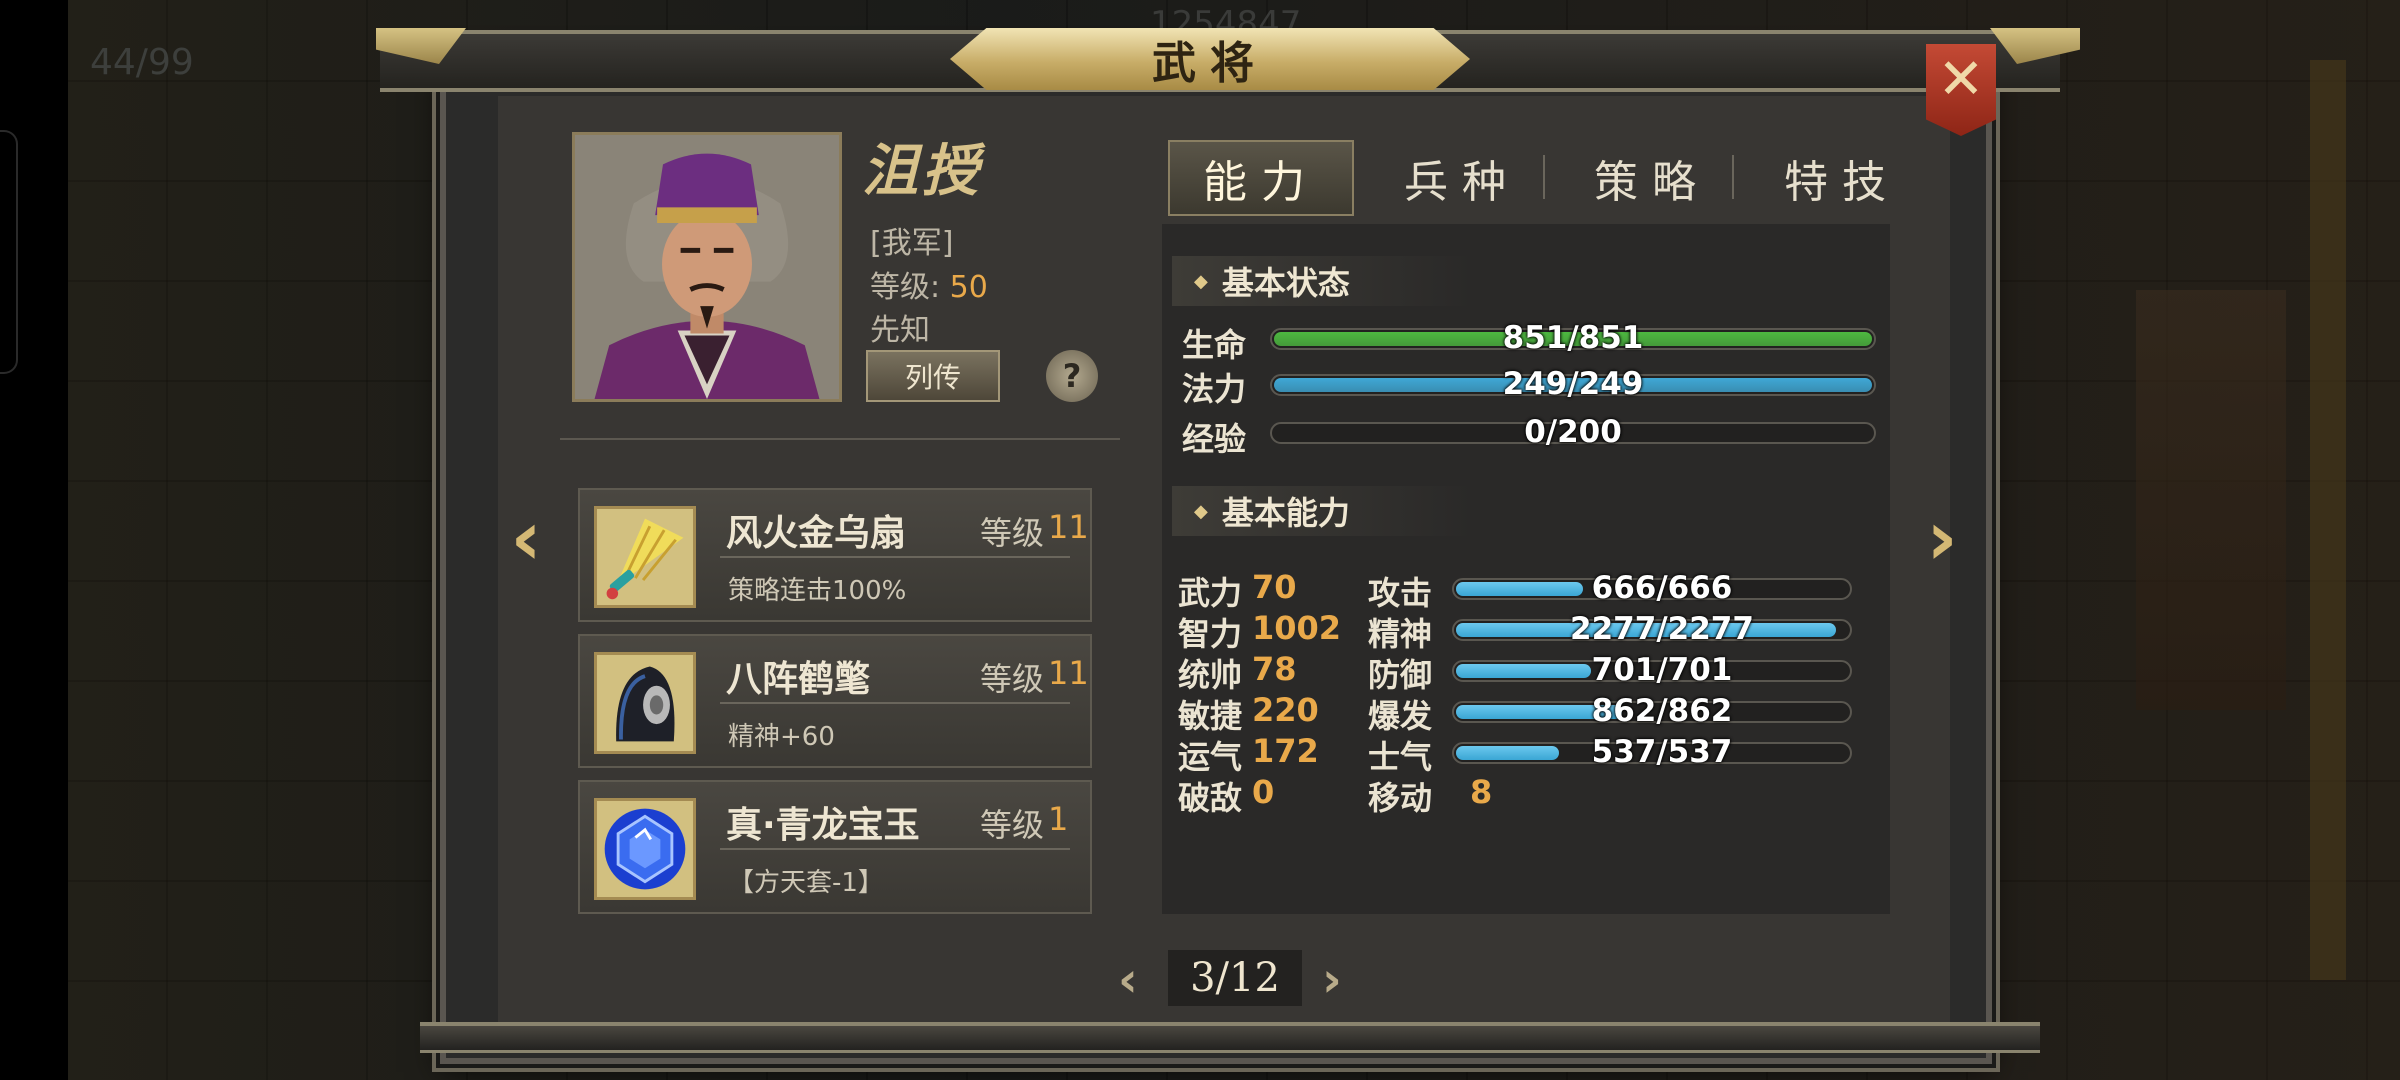 Image resolution: width=2400 pixels, height=1080 pixels. What do you see at coordinates (781, 737) in the screenshot?
I see `equipment-description: 精神+60` at bounding box center [781, 737].